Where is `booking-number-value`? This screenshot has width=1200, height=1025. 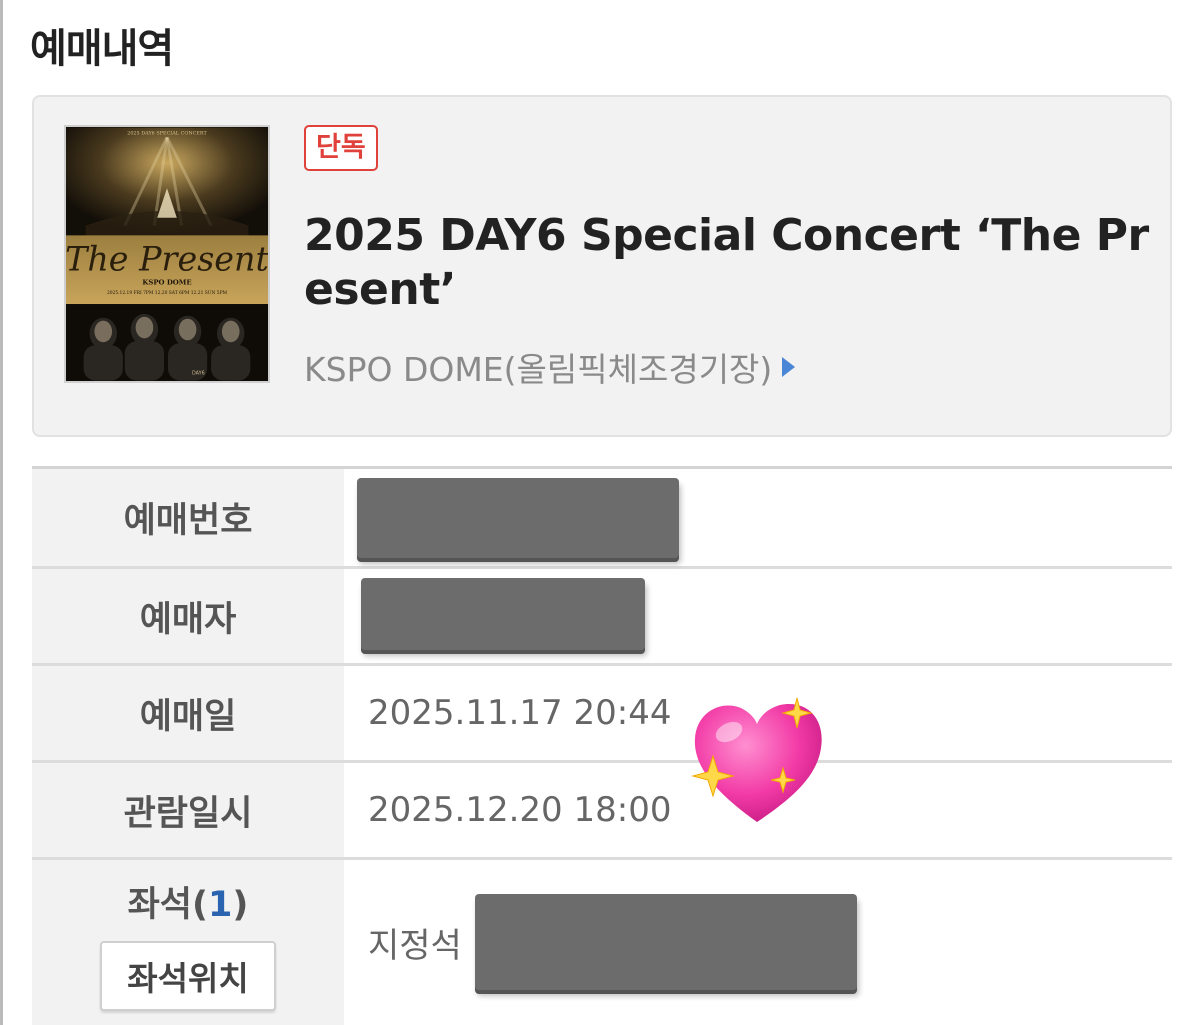 booking-number-value is located at coordinates (758, 517).